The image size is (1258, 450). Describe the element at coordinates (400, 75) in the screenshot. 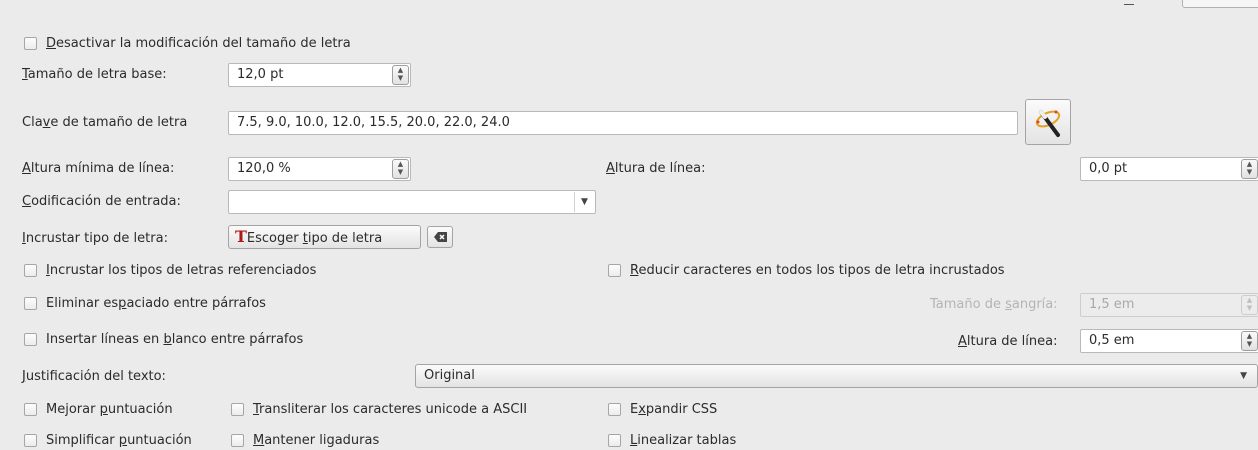

I see `base-font-size-stepper: ▲ ▼` at that location.